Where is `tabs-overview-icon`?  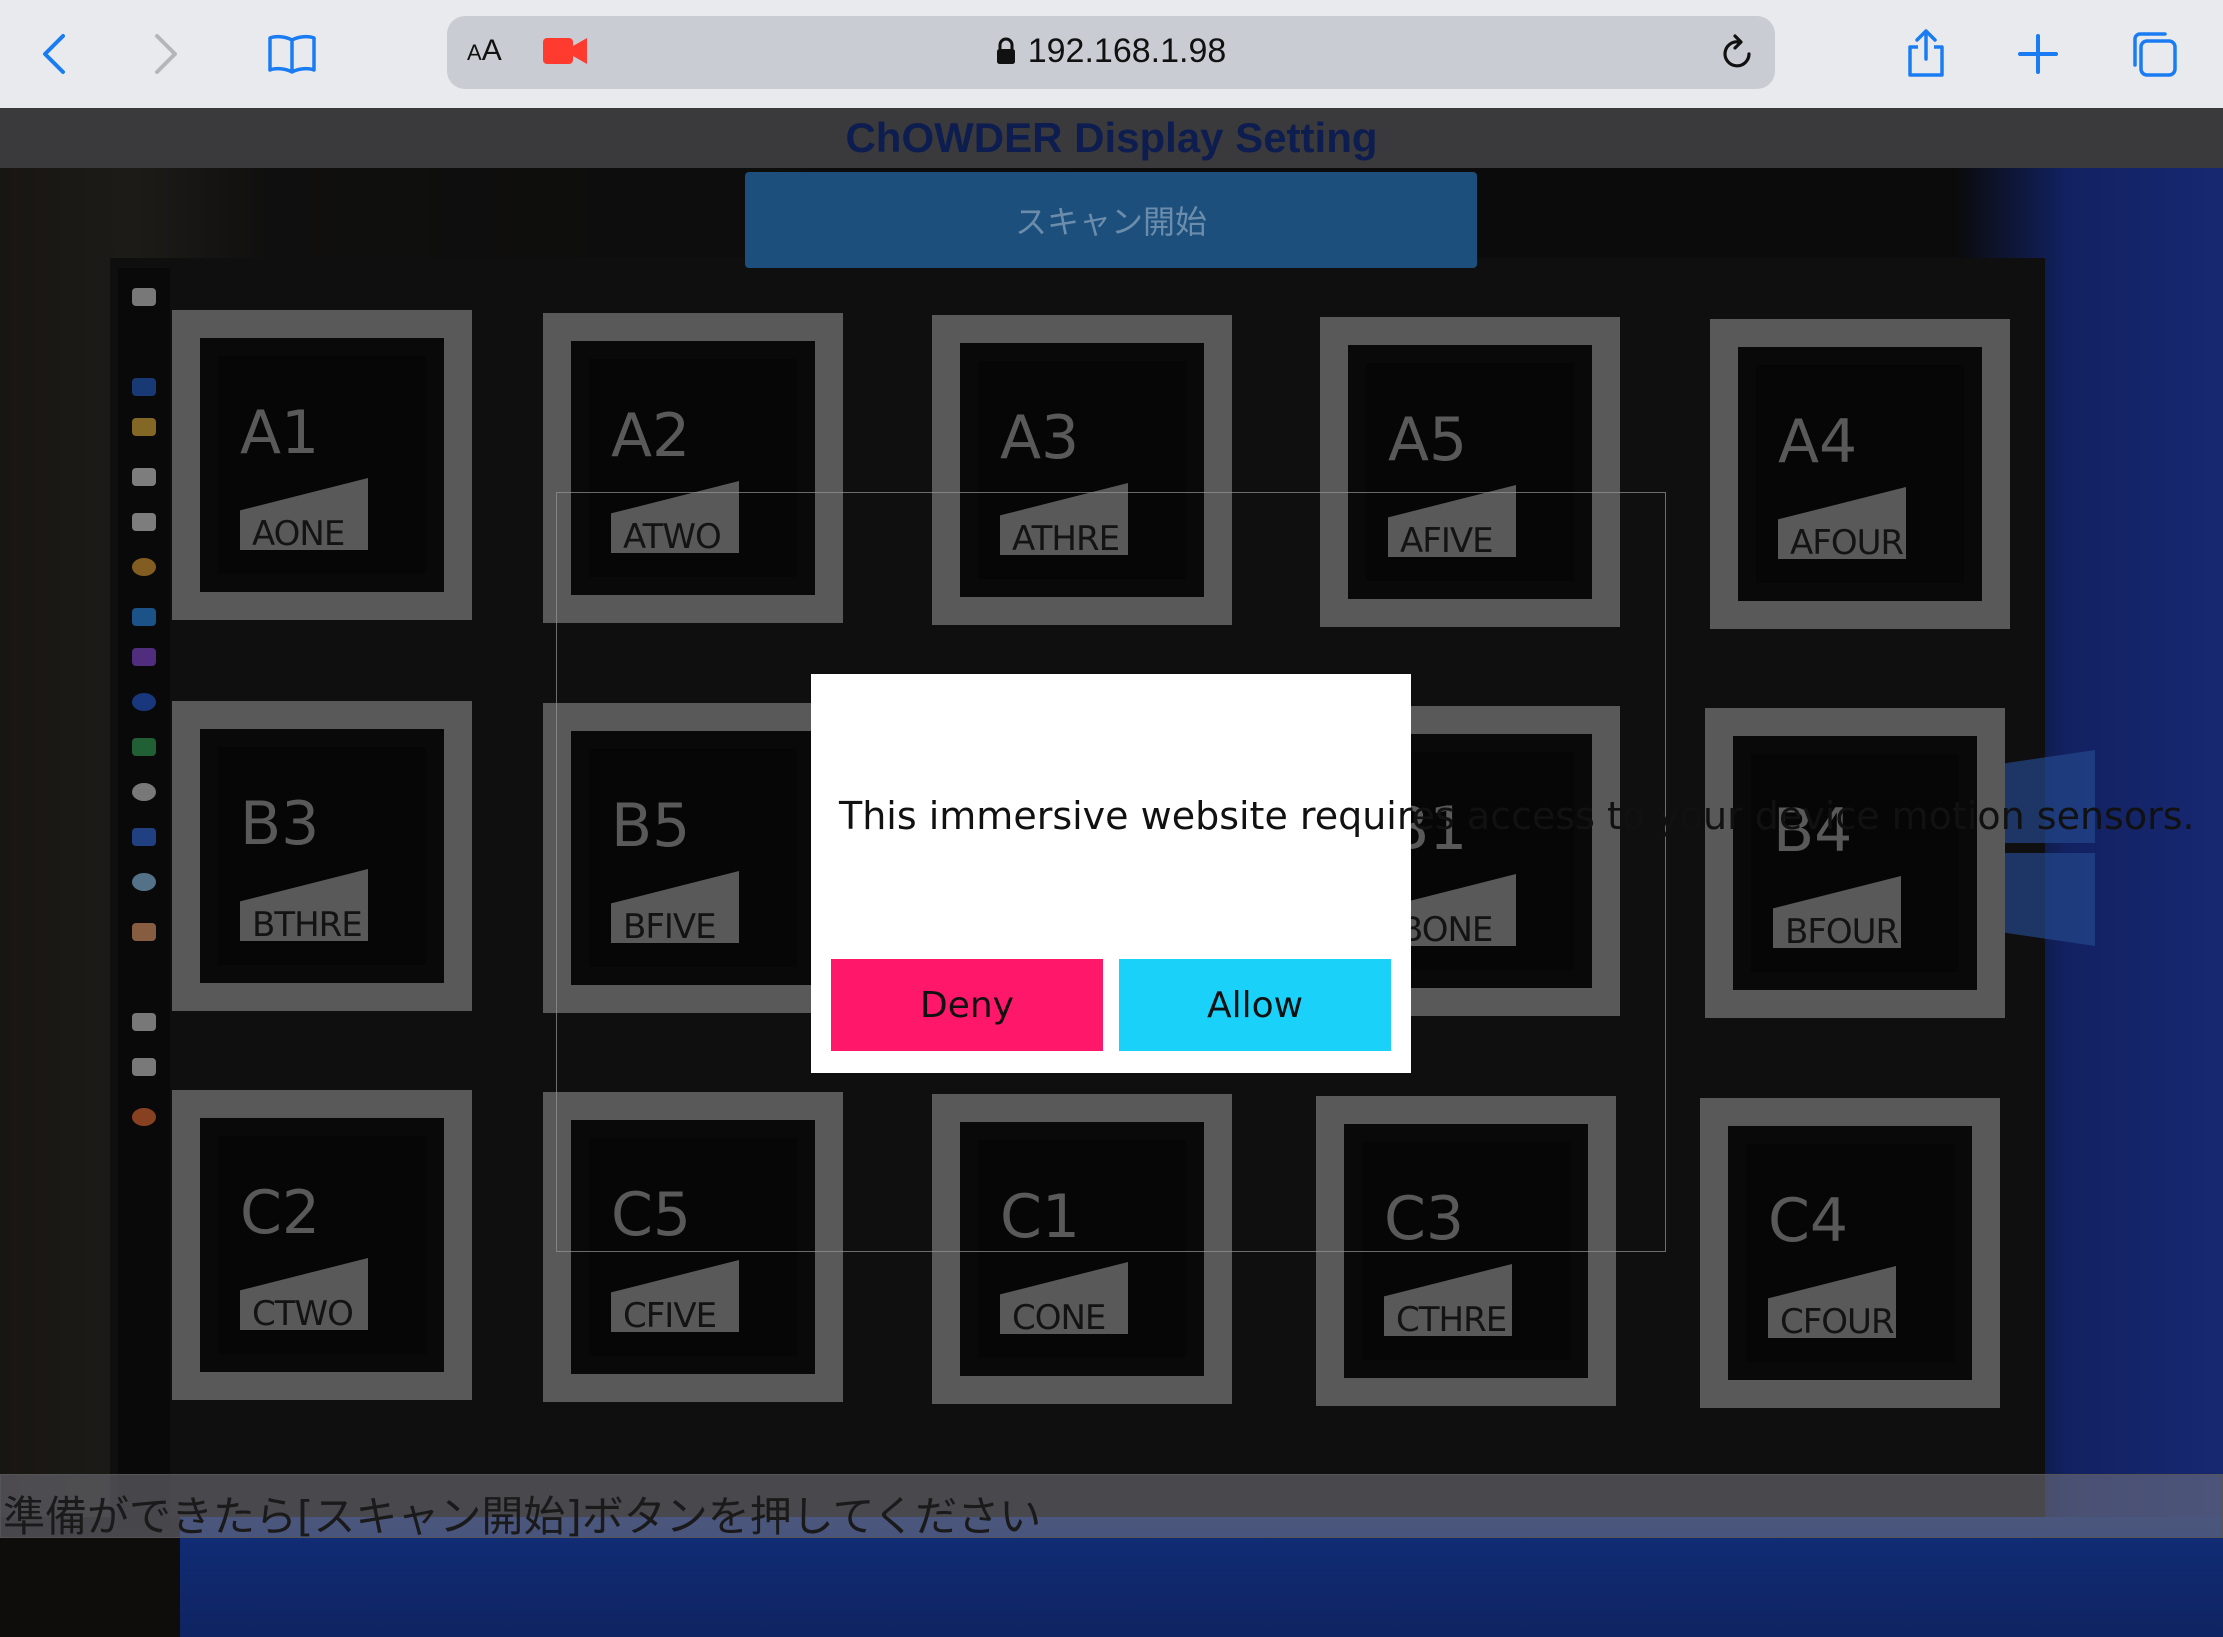
tabs-overview-icon is located at coordinates (2154, 54).